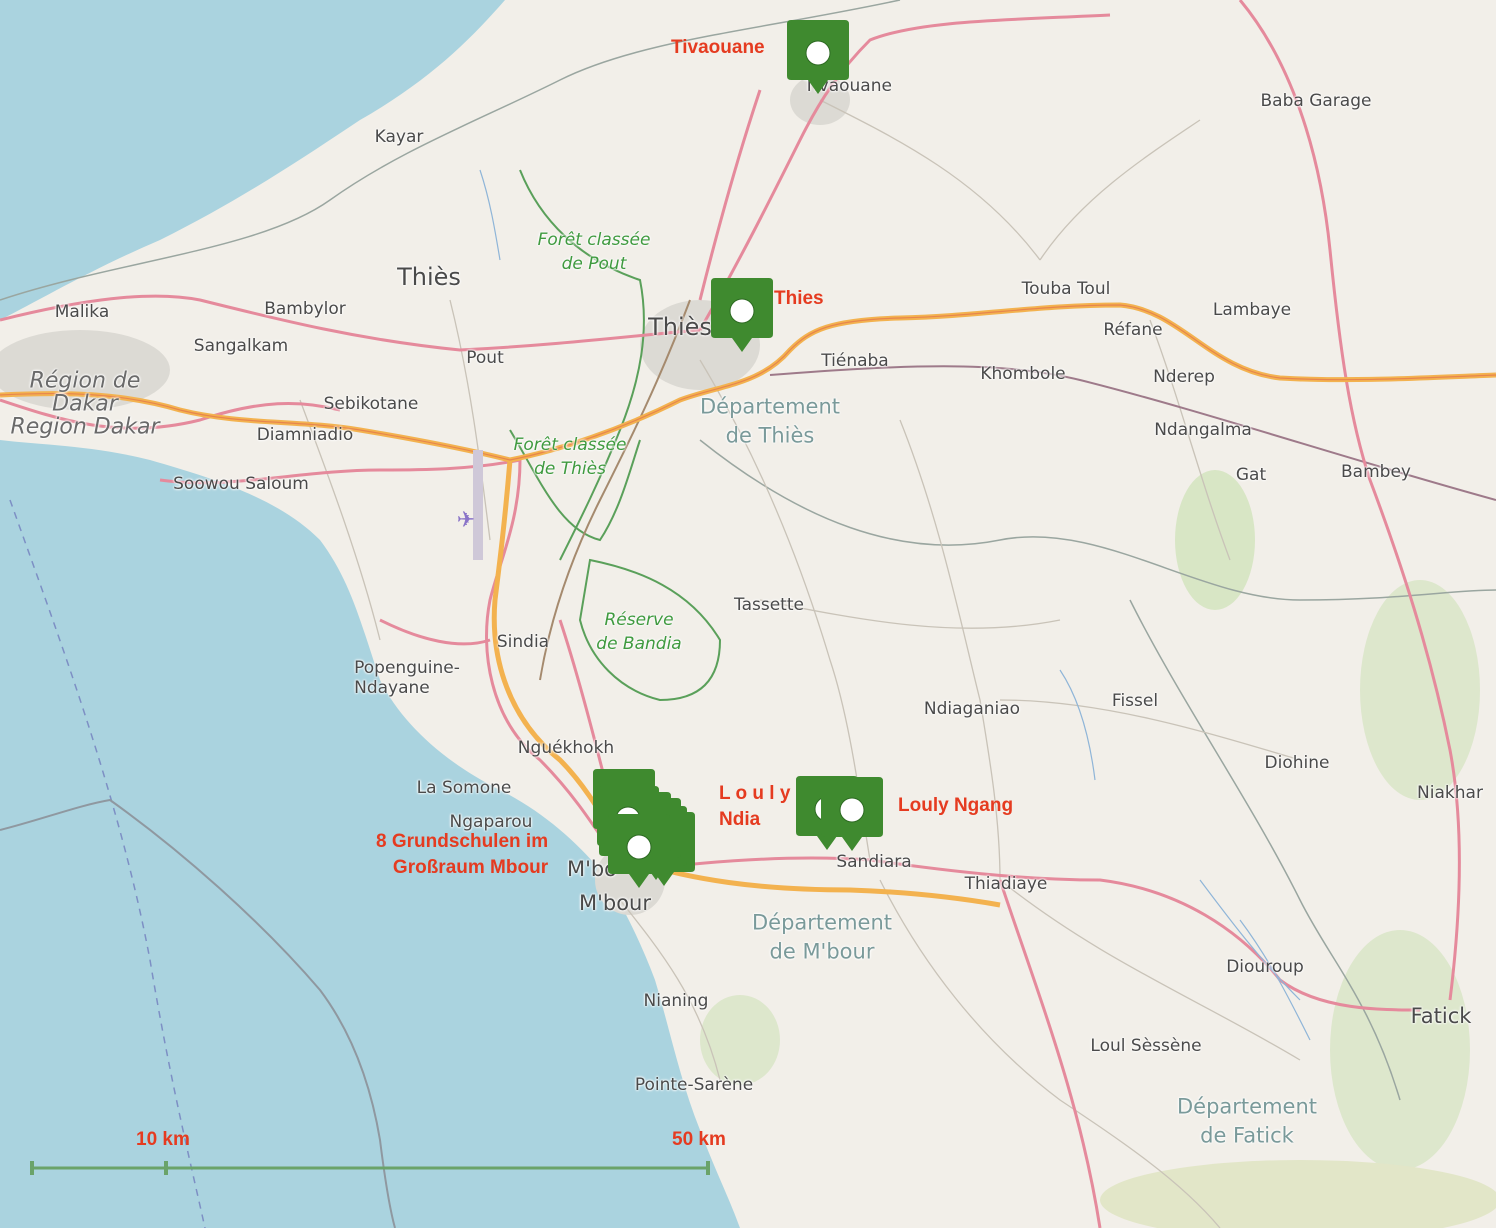 This screenshot has height=1228, width=1496. I want to click on place-label-thies-region: Thiès, so click(429, 277).